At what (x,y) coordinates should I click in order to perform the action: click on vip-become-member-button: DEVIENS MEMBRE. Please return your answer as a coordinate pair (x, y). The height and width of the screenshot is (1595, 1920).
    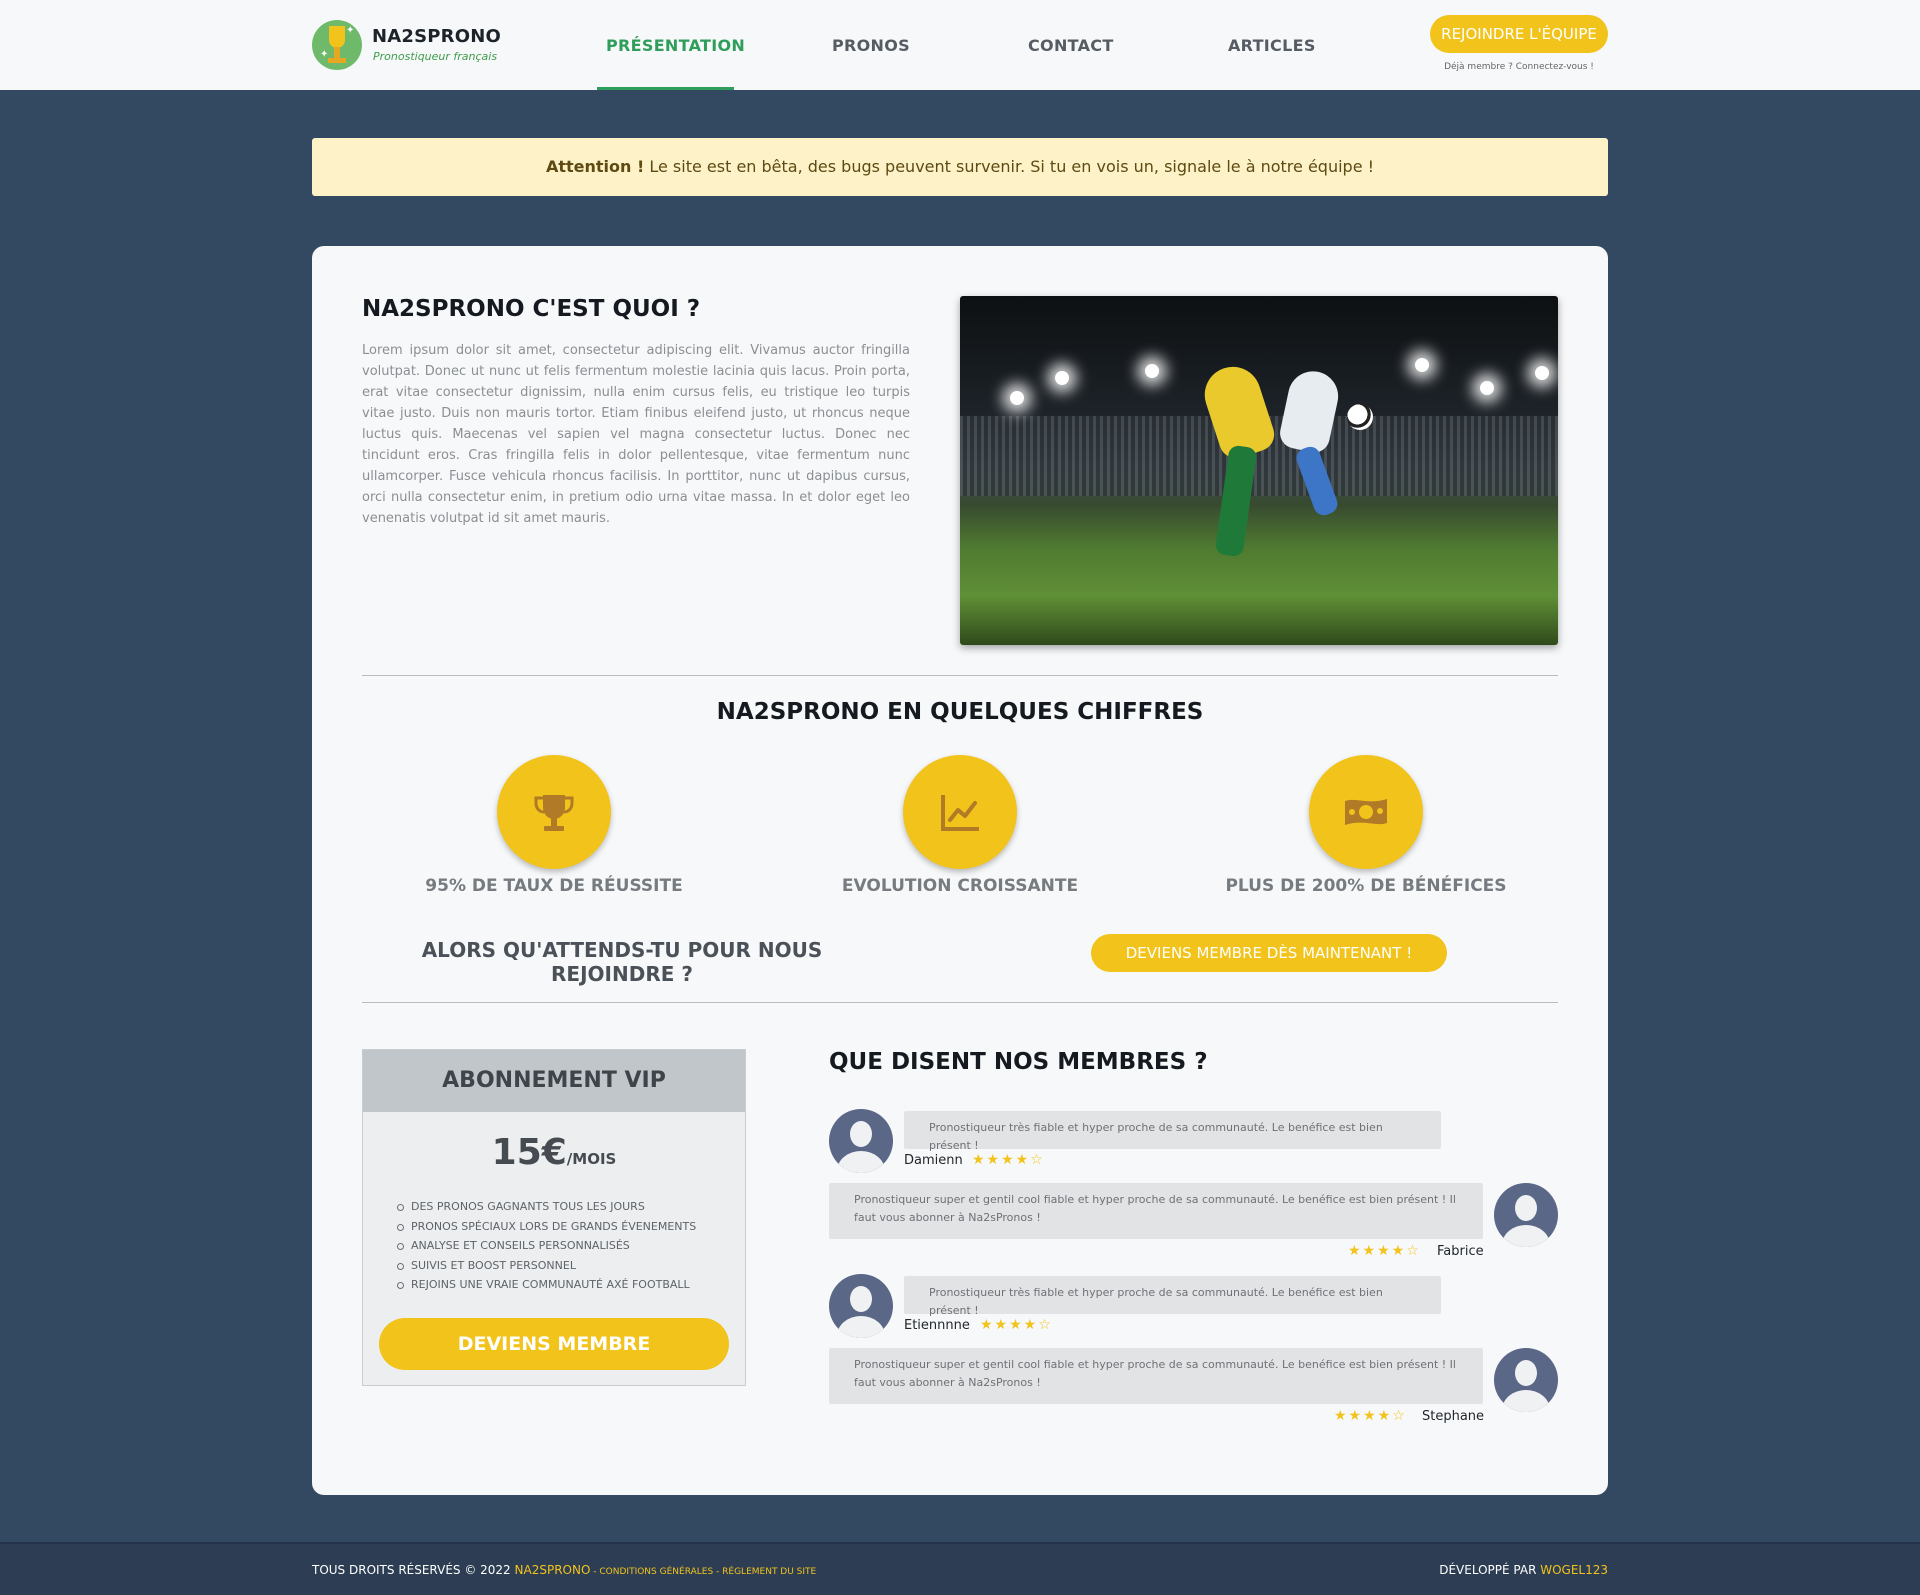
    Looking at the image, I should click on (554, 1344).